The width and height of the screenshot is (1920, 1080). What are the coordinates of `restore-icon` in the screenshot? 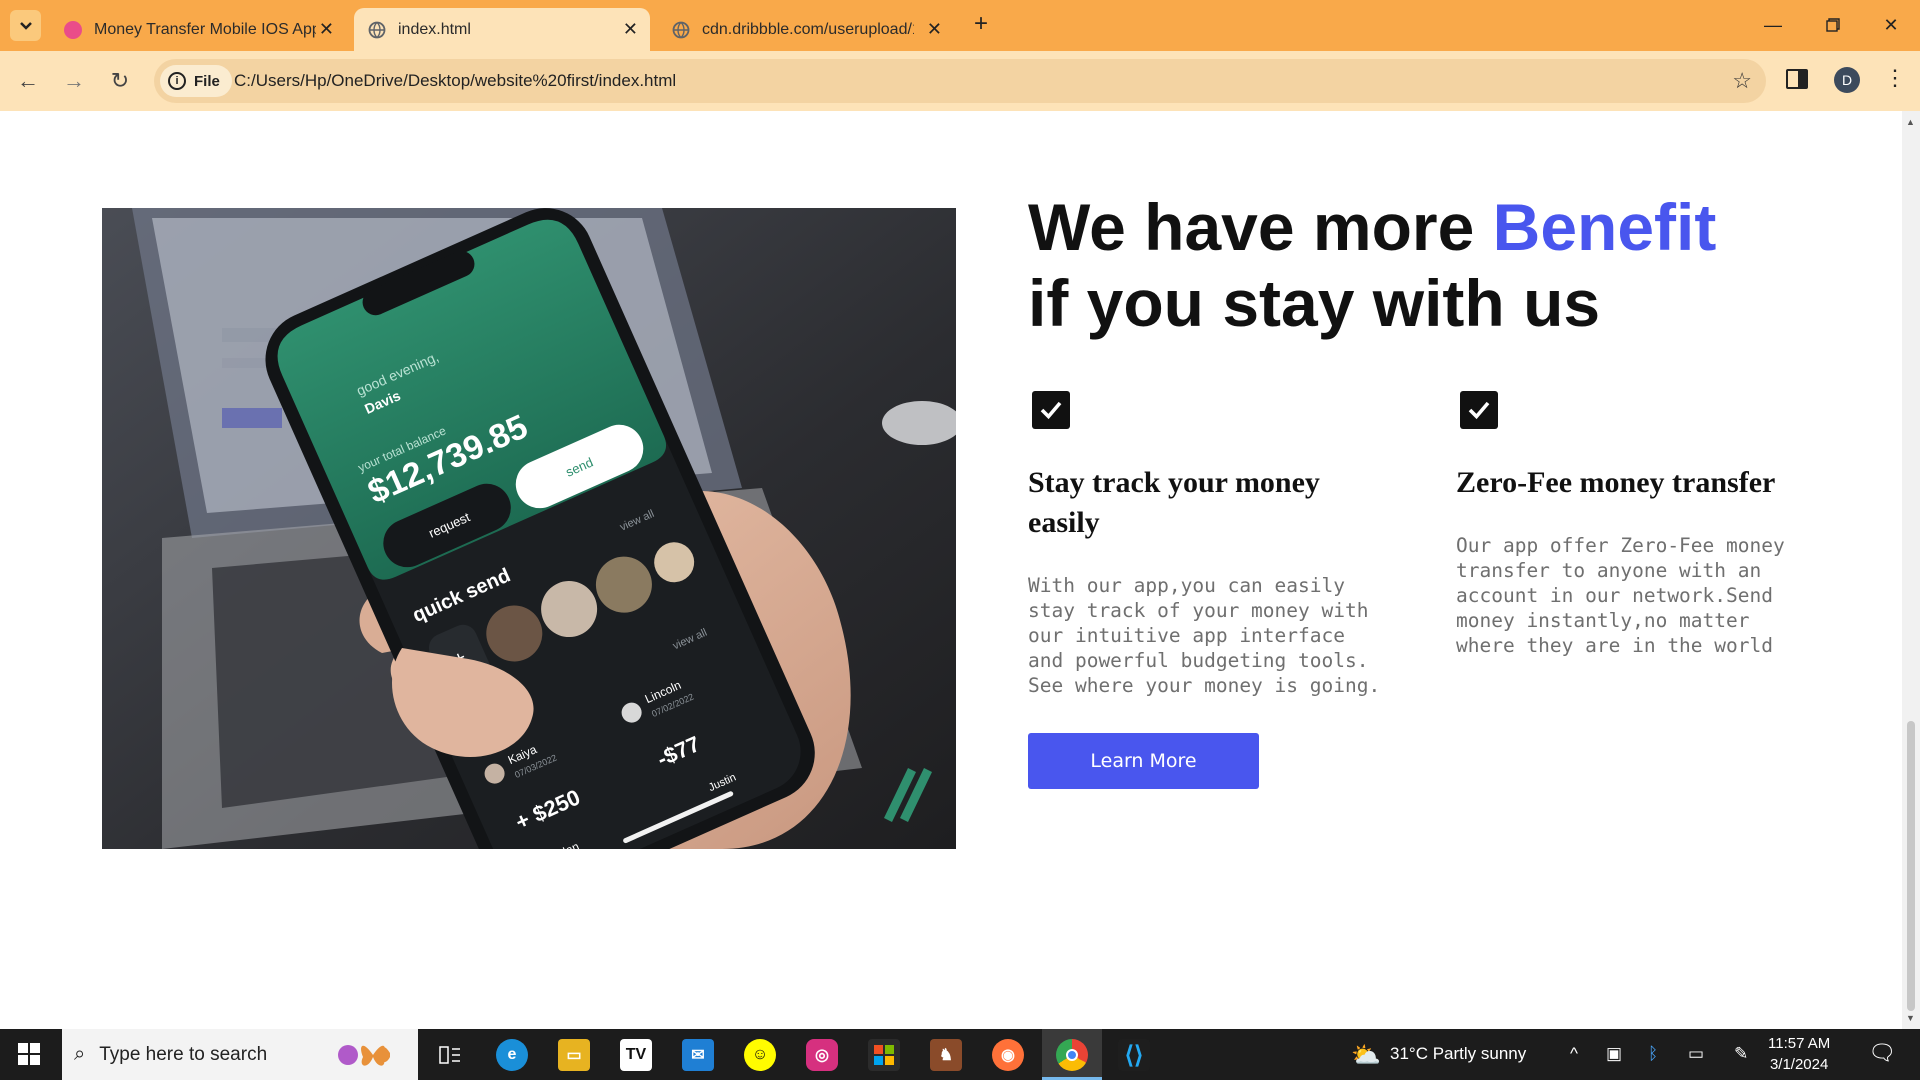 It's located at (1833, 25).